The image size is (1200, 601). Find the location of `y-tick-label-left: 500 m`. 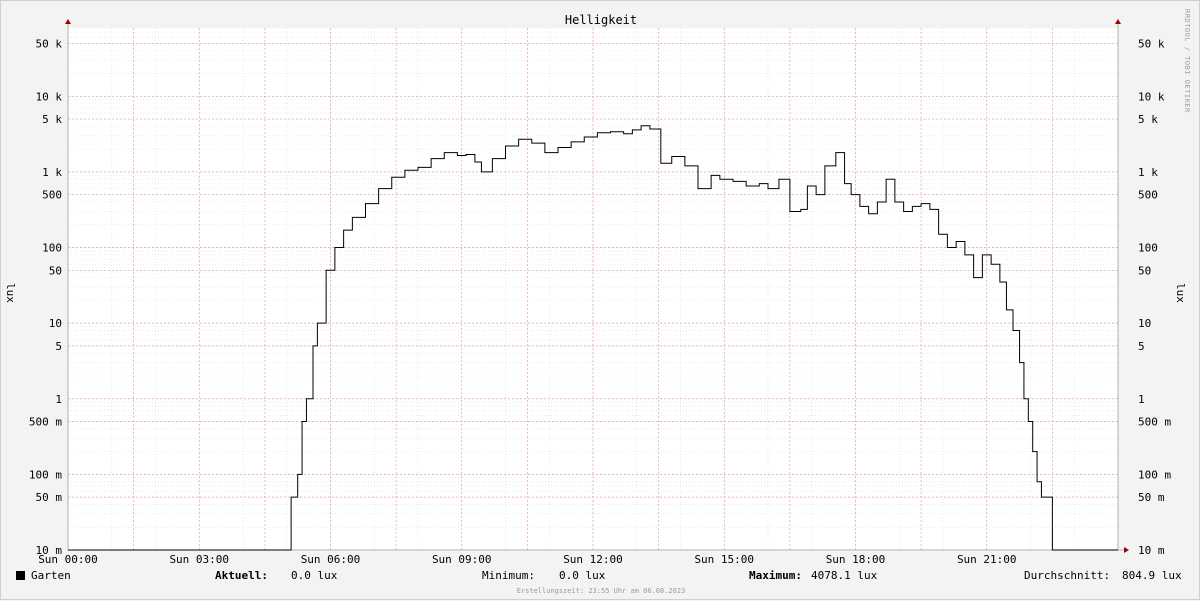

y-tick-label-left: 500 m is located at coordinates (45, 422).